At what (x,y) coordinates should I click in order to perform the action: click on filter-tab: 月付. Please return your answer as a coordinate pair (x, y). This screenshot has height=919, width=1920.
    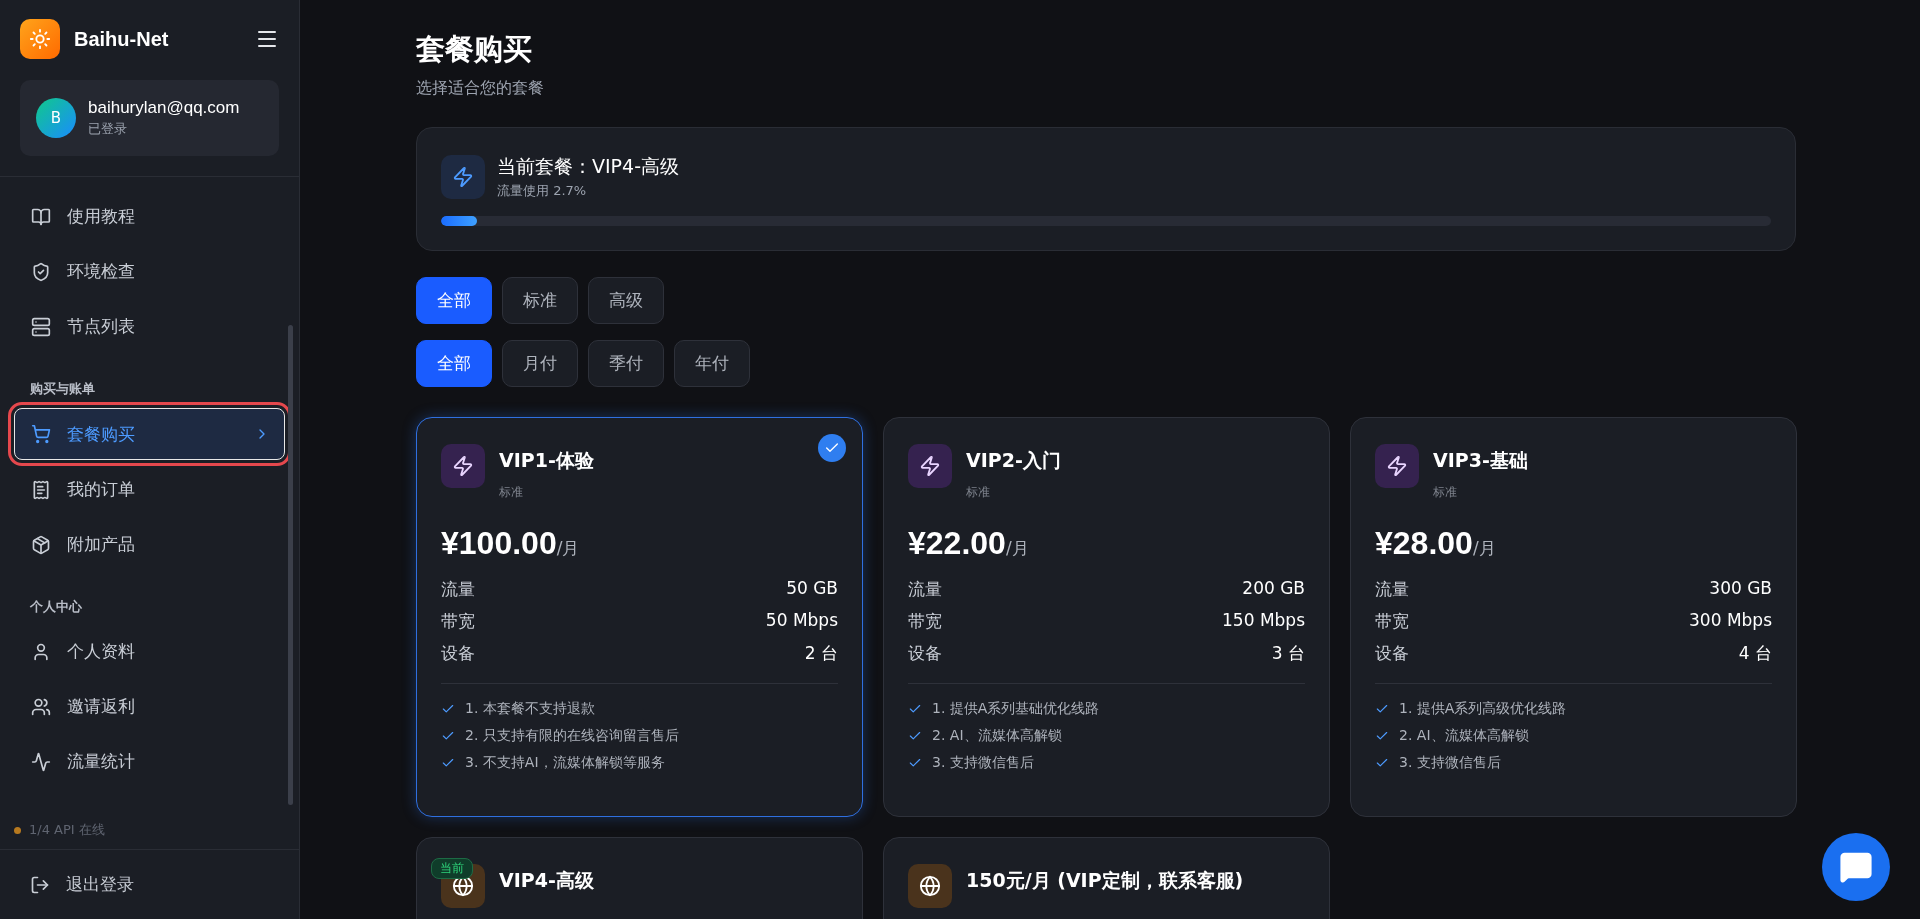
    Looking at the image, I should click on (540, 363).